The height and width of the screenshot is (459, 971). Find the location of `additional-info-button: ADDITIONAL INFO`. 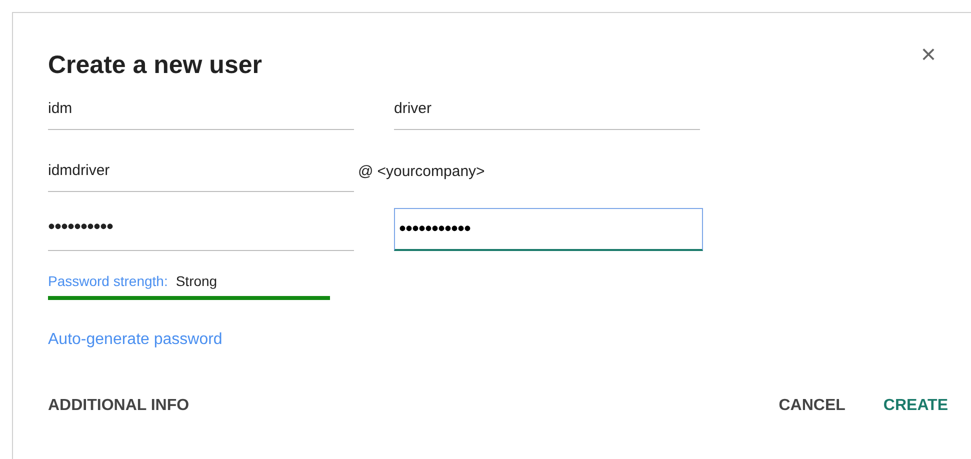

additional-info-button: ADDITIONAL INFO is located at coordinates (119, 406).